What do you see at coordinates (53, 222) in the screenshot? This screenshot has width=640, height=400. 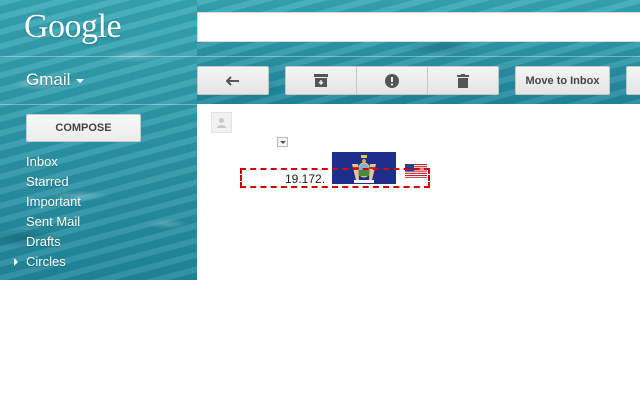 I see `sidebar-item-sent-mail: Sent Mail` at bounding box center [53, 222].